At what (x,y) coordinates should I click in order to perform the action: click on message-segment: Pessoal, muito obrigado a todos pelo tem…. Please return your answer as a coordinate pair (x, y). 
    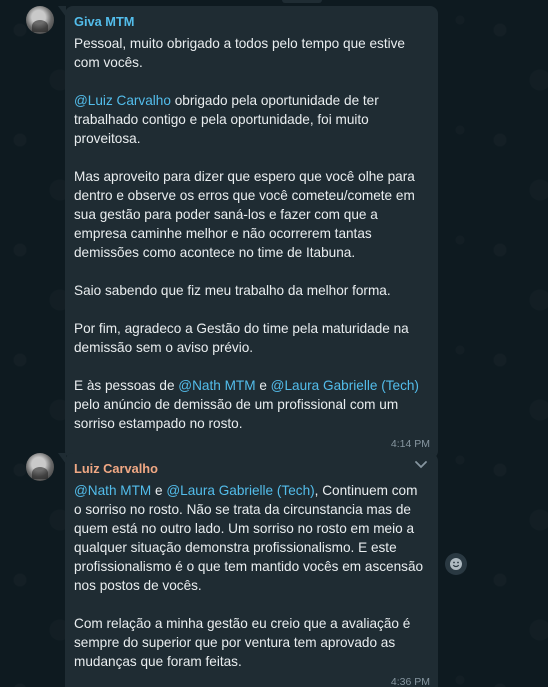
    Looking at the image, I should click on (239, 53).